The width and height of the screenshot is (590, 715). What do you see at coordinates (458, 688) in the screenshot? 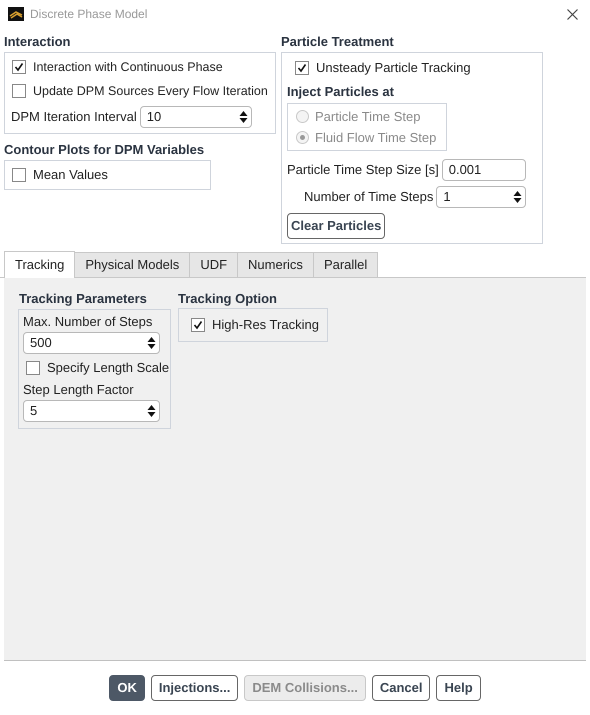
I see `dialog-button: Help` at bounding box center [458, 688].